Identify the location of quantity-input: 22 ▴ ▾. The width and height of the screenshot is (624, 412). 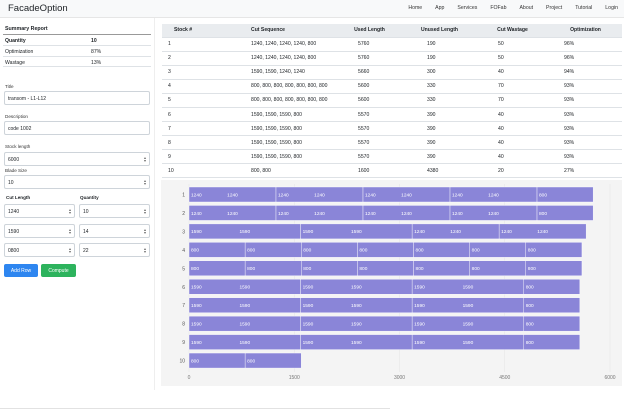
(114, 250).